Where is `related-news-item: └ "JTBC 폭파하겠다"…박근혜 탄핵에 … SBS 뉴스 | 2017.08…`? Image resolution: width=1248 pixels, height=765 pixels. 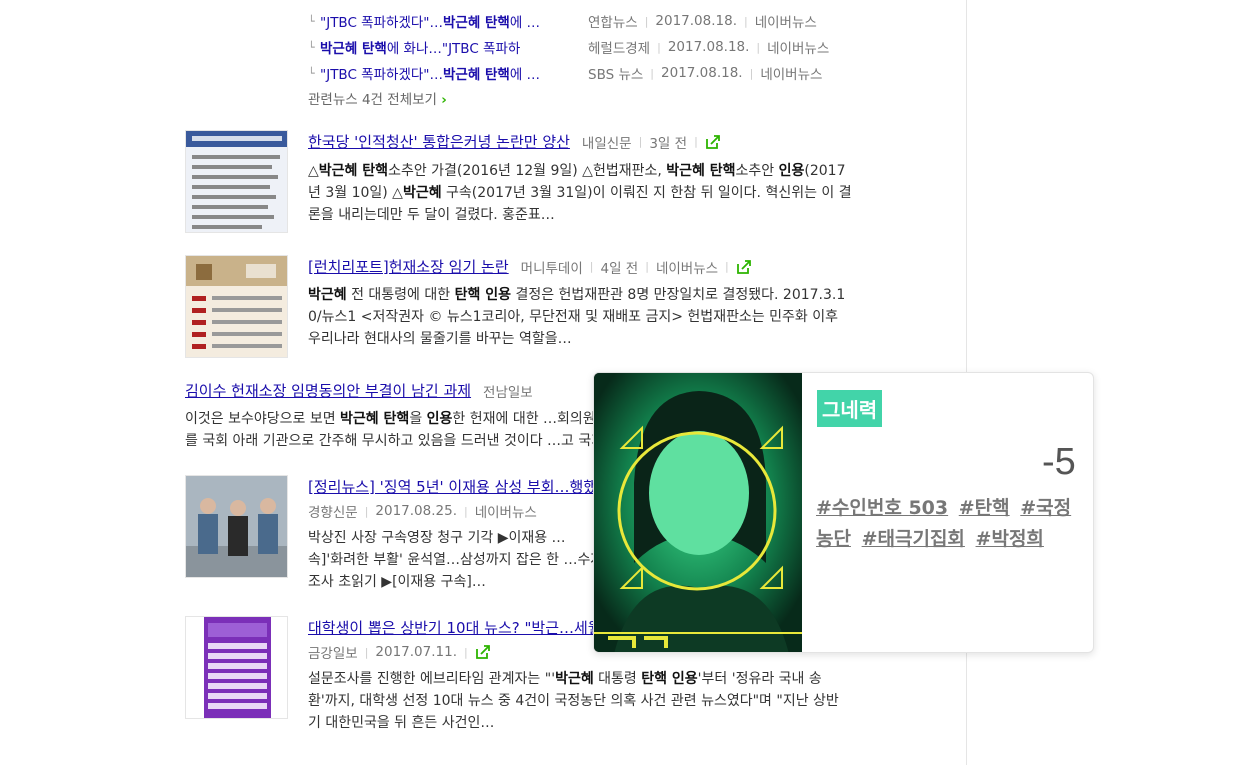
related-news-item: └ "JTBC 폭파하겠다"…박근혜 탄핵에 … SBS 뉴스 | 2017.08… is located at coordinates (565, 73).